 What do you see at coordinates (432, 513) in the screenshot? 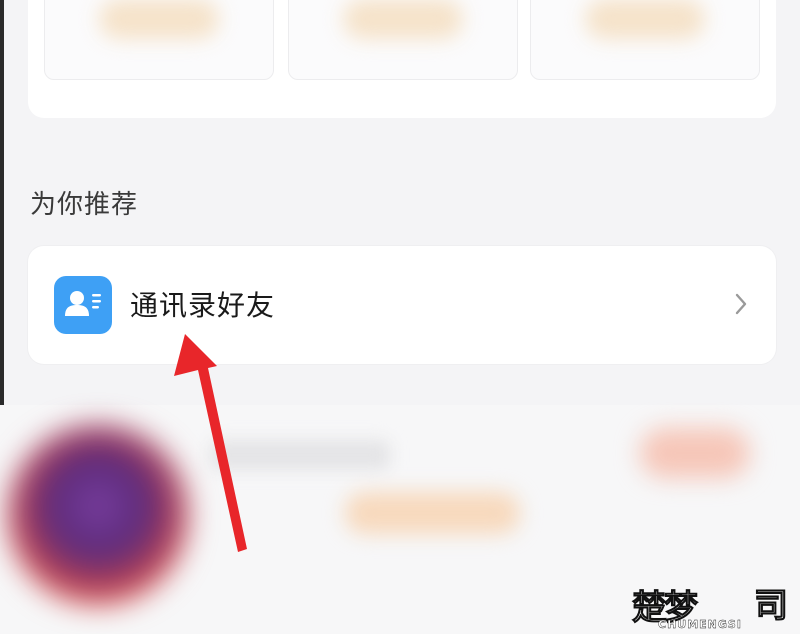
I see `blurred-tag` at bounding box center [432, 513].